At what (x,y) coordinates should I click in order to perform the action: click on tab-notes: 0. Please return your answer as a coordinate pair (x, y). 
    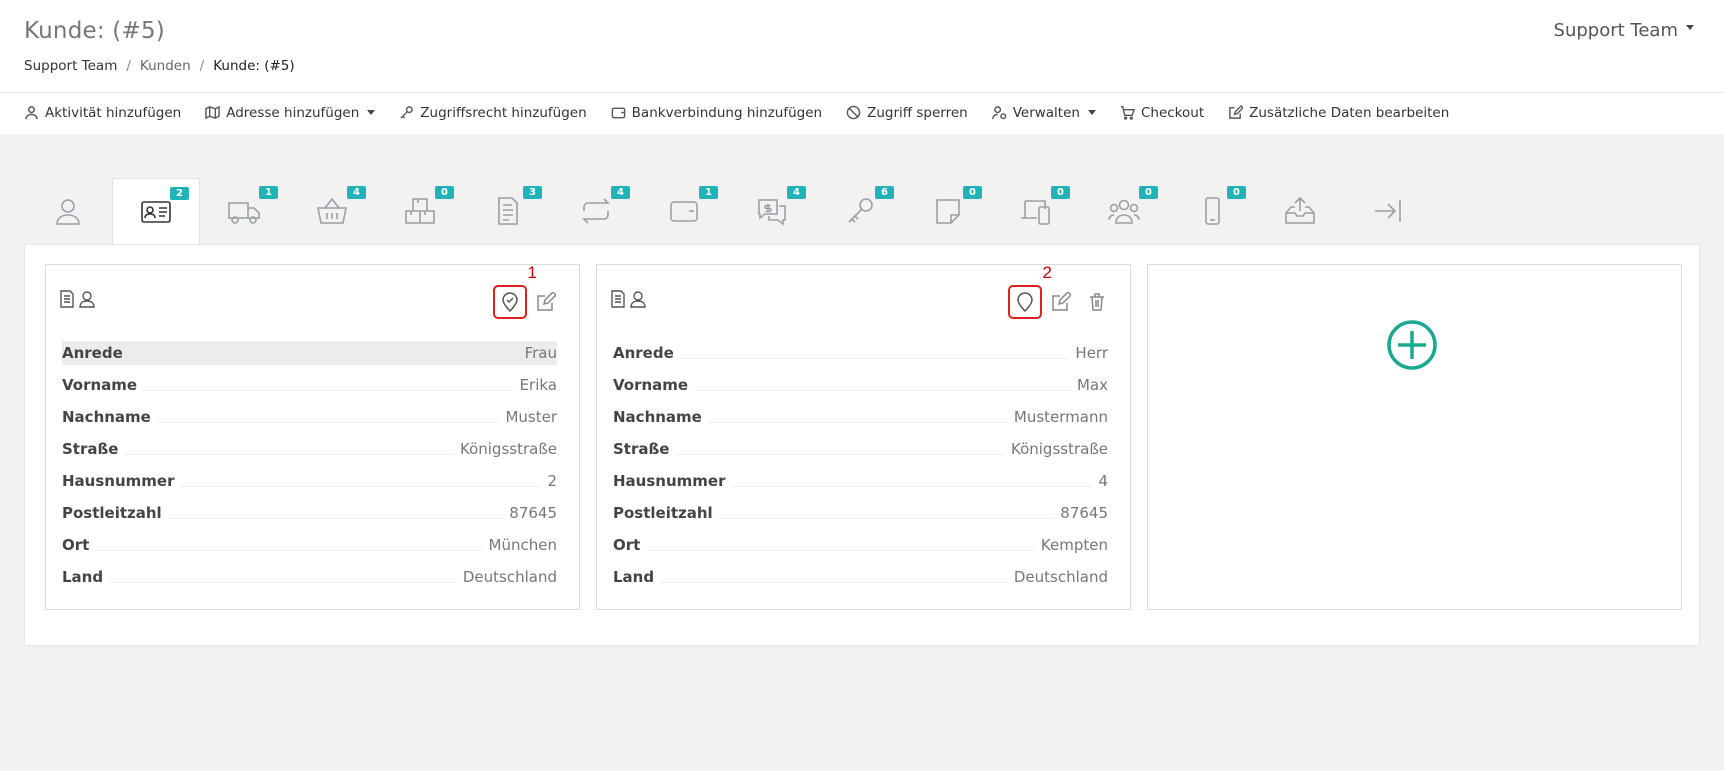
    Looking at the image, I should click on (948, 211).